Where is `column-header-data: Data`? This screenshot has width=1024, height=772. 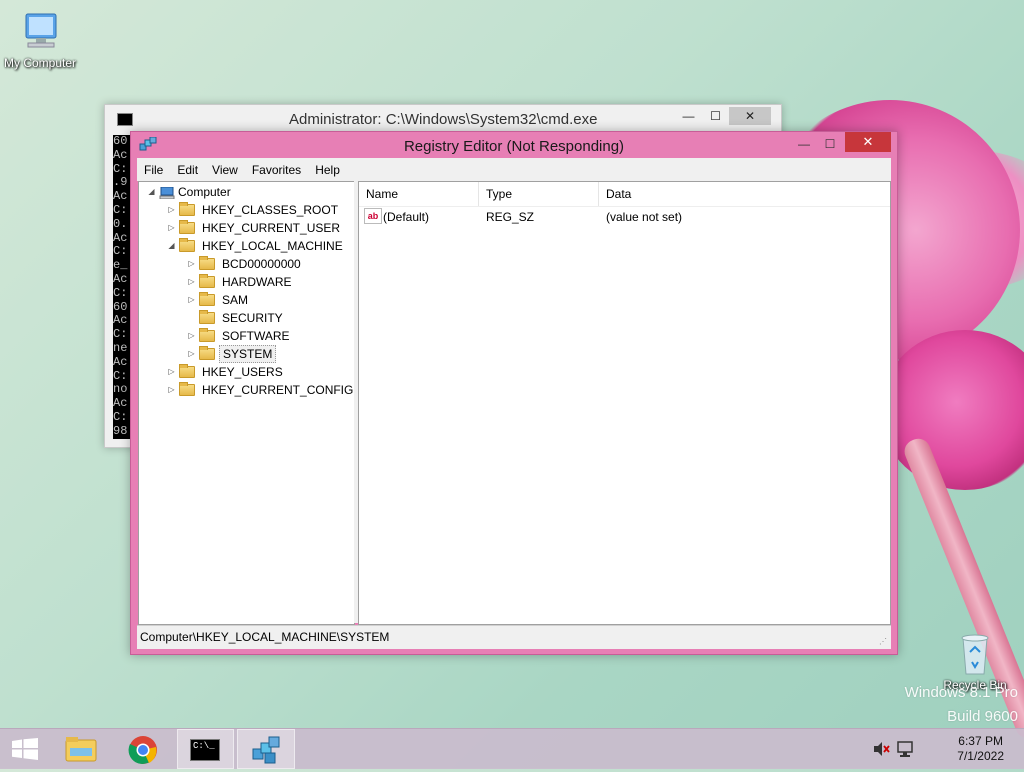
column-header-data: Data is located at coordinates (744, 194).